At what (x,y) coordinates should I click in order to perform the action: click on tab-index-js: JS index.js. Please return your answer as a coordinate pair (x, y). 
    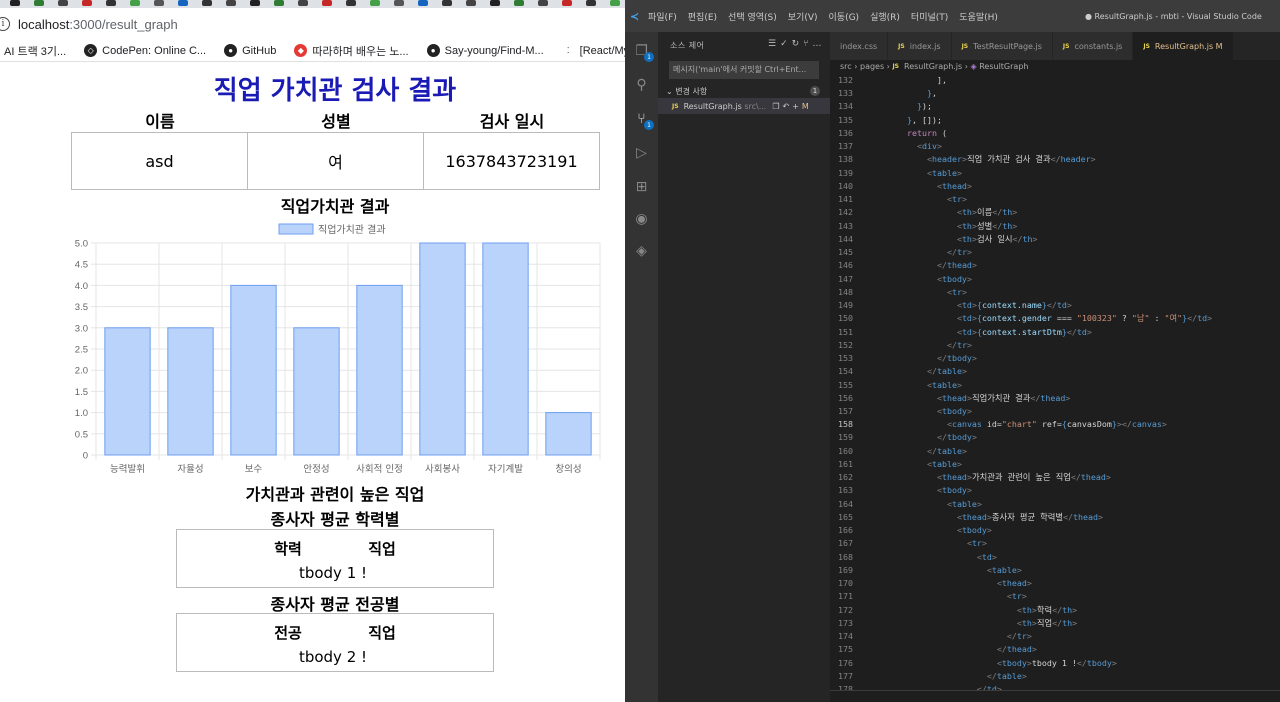
    Looking at the image, I should click on (920, 46).